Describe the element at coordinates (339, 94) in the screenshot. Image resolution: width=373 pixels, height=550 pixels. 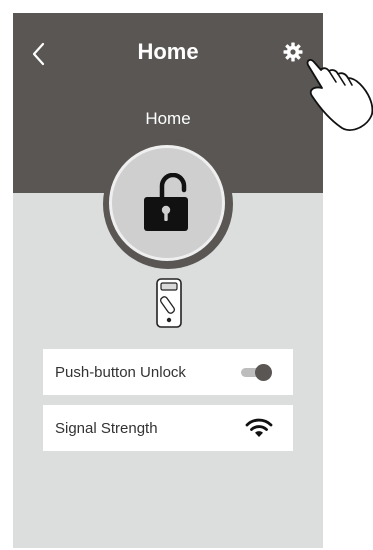
I see `pointing-hand-icon` at that location.